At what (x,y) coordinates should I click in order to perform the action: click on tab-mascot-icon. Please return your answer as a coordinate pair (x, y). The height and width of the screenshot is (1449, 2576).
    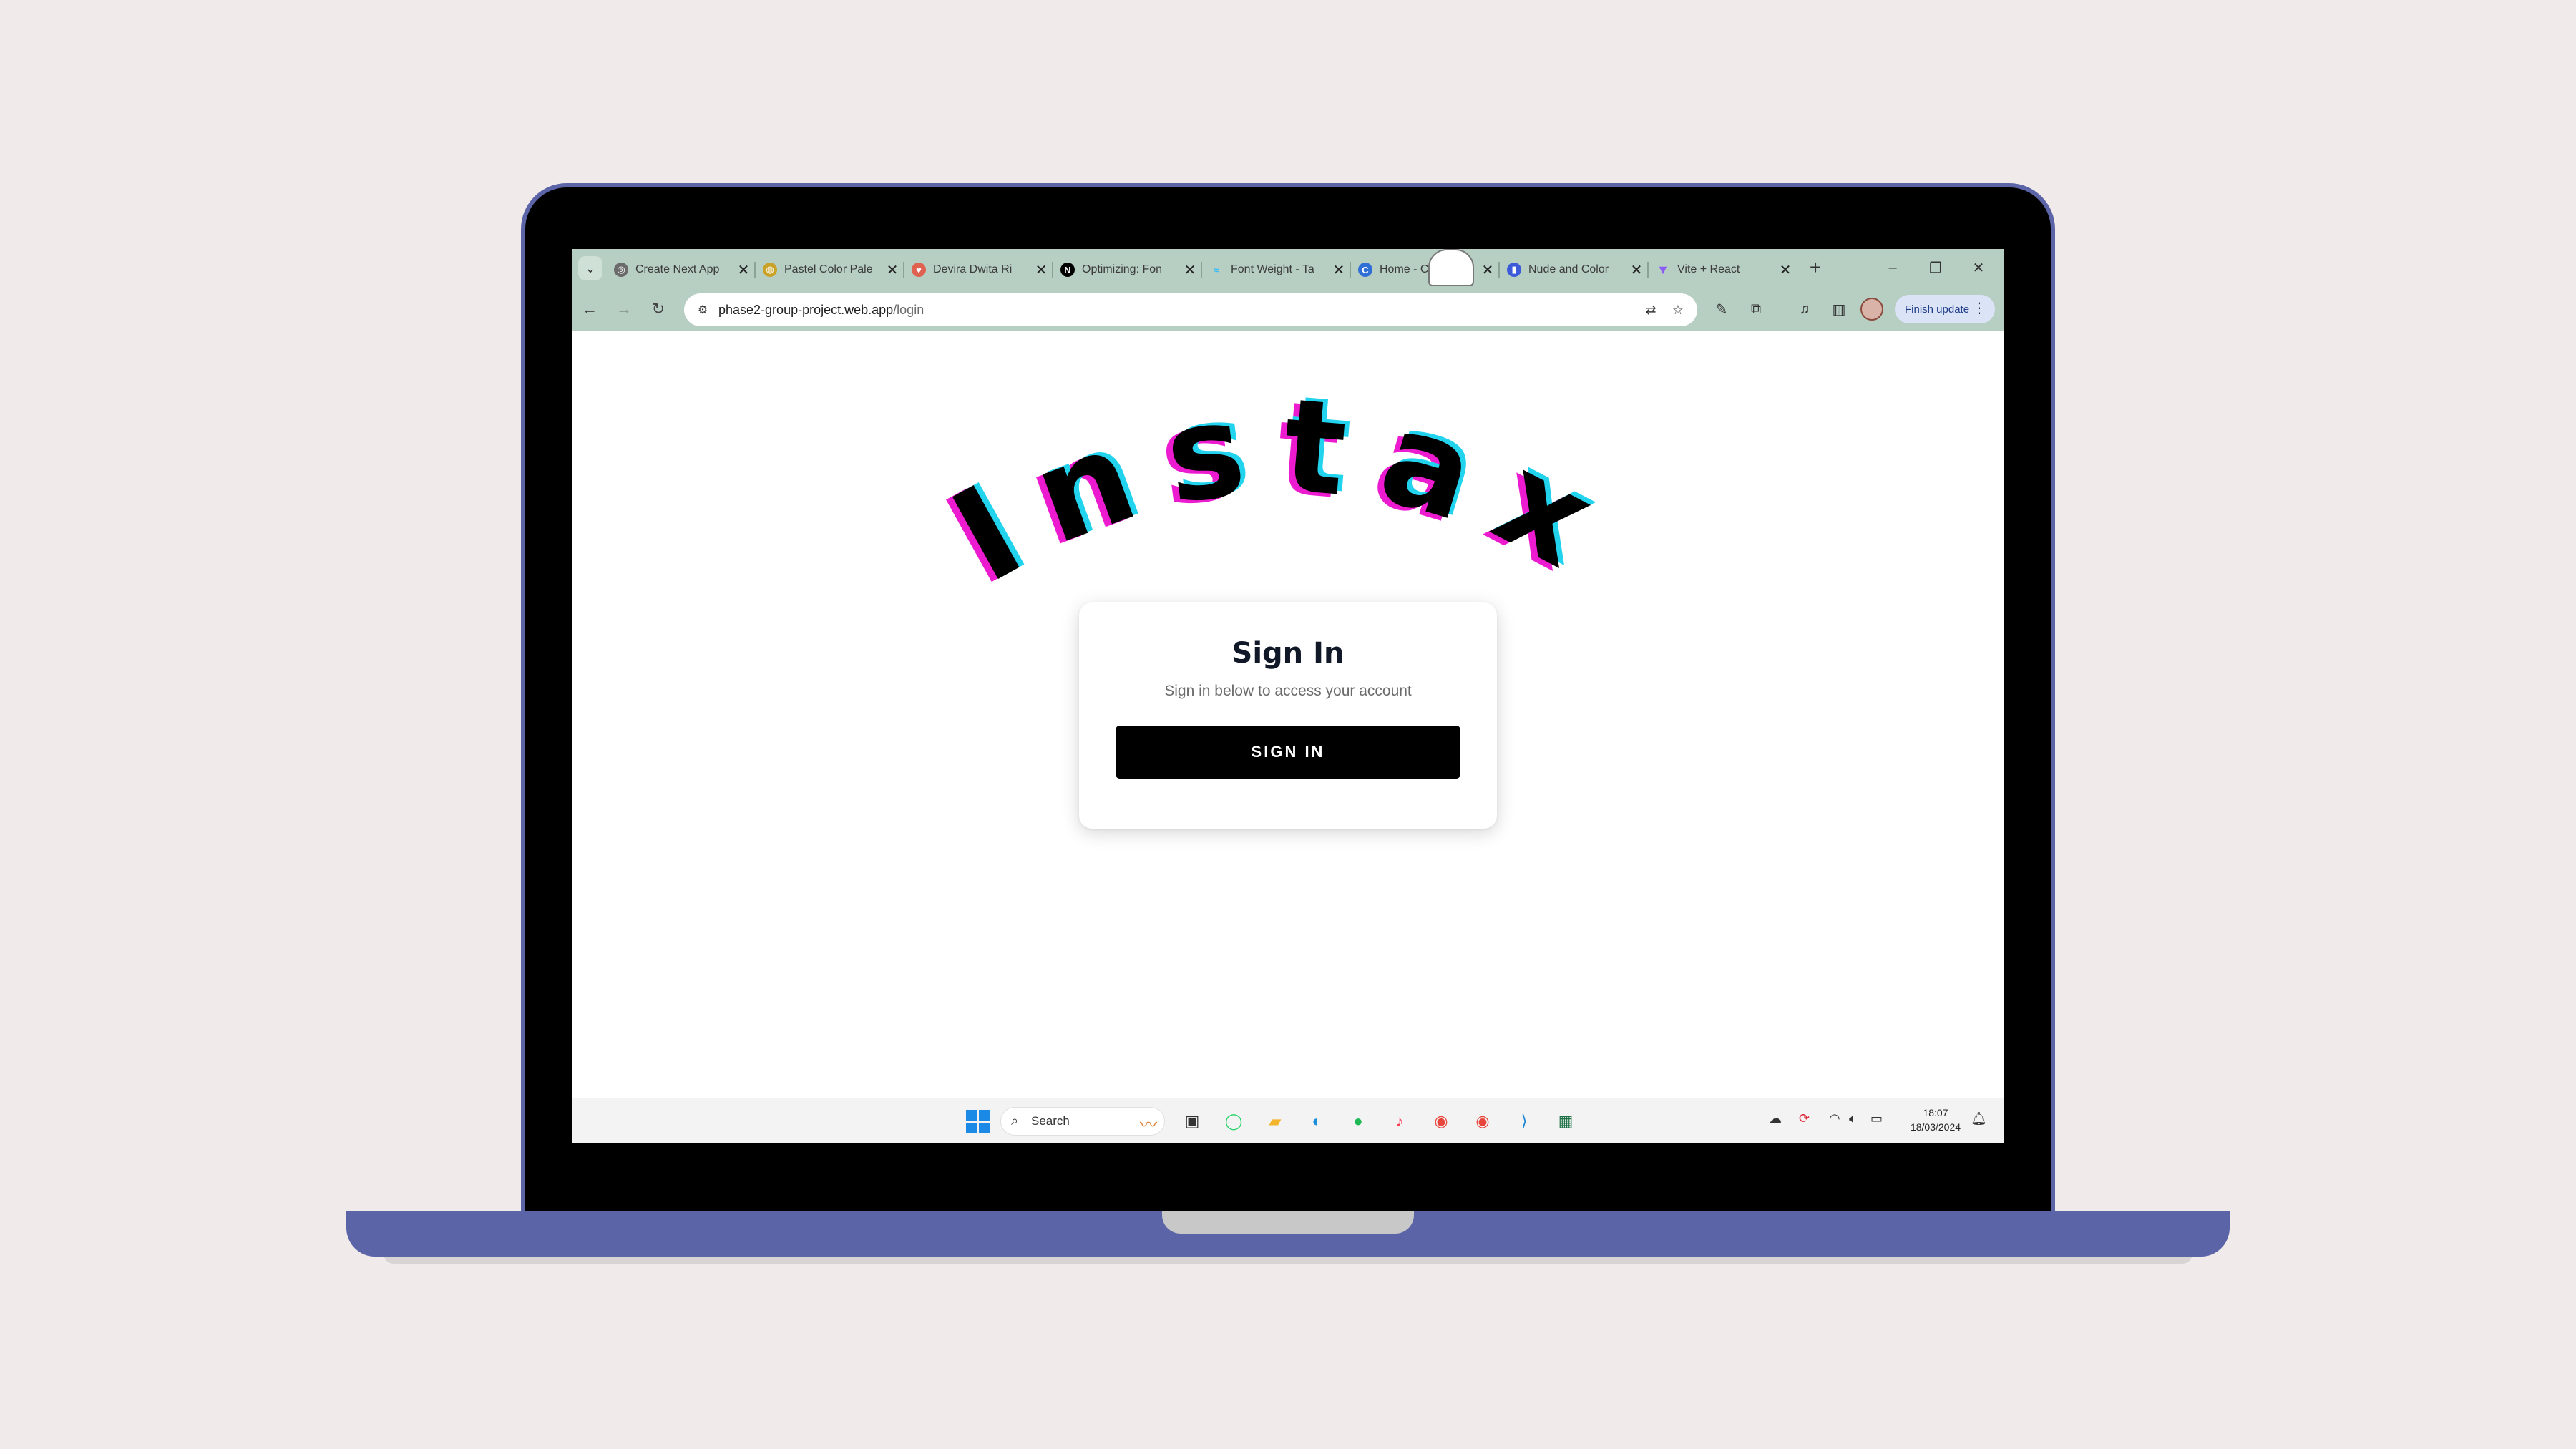
    Looking at the image, I should click on (1451, 267).